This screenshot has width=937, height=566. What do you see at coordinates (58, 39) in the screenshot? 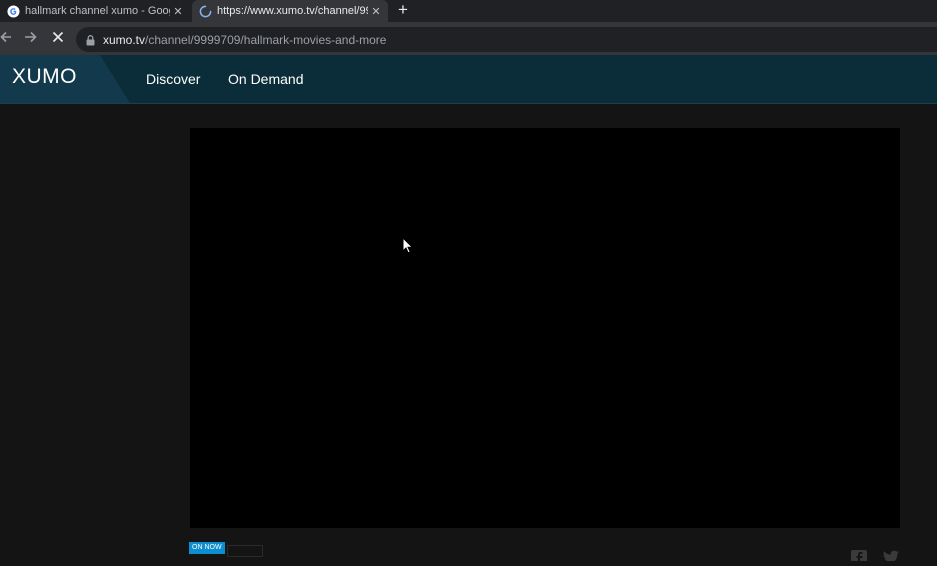
I see `stop-loading-icon` at bounding box center [58, 39].